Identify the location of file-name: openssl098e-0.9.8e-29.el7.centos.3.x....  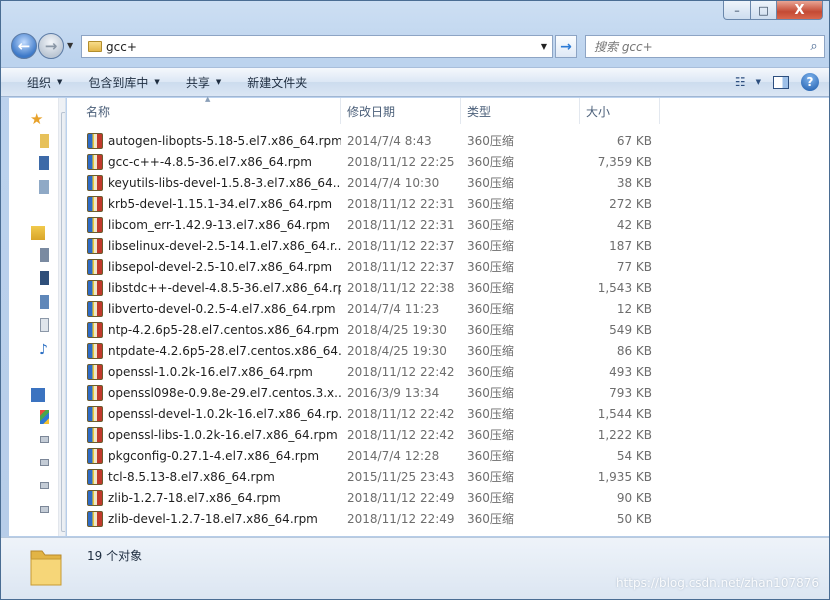
(224, 392).